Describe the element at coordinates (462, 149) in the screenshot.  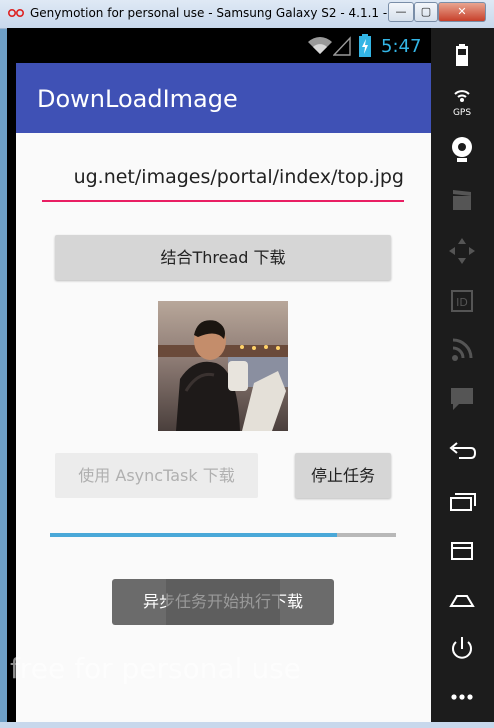
I see `camera-icon` at that location.